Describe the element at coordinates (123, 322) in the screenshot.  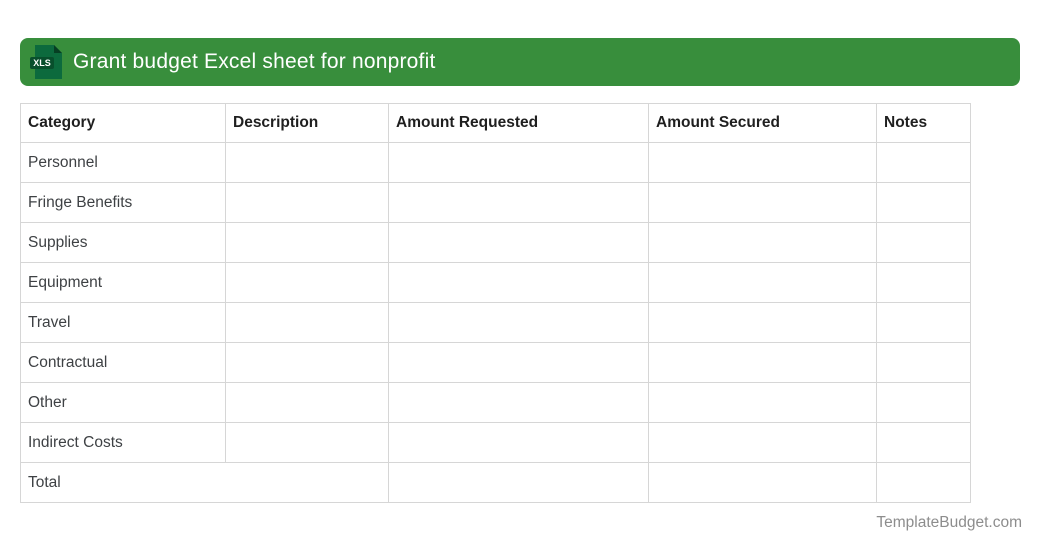
I see `category-cell: Travel` at that location.